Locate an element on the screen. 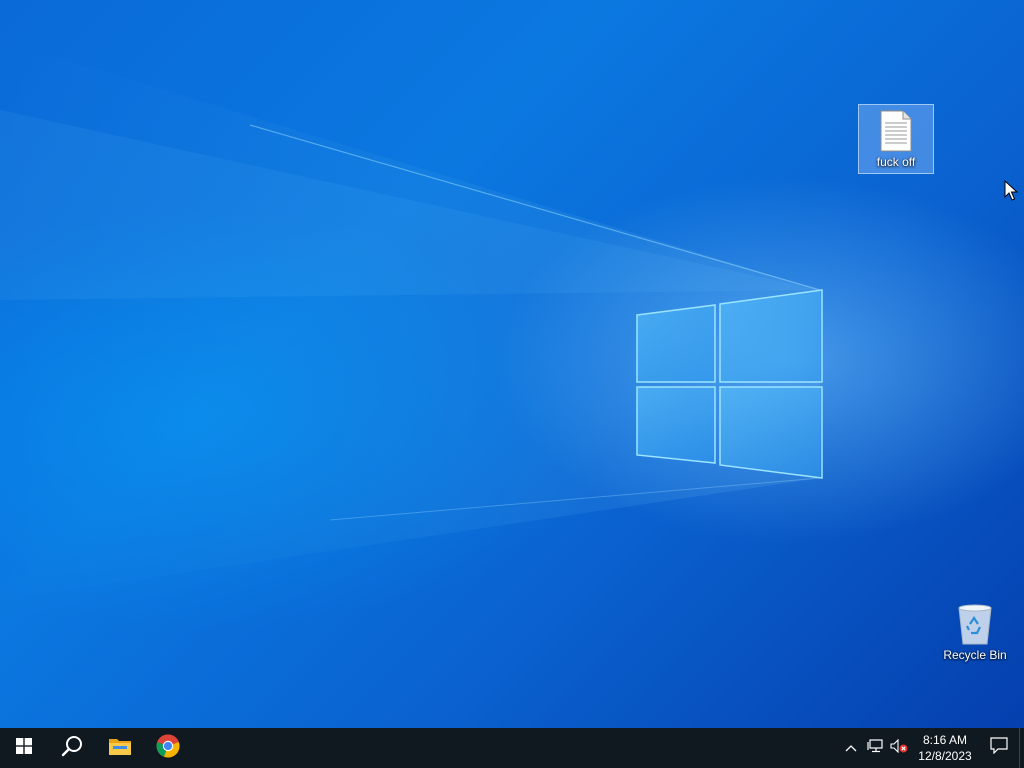  mouse-cursor-icon is located at coordinates (1011, 190).